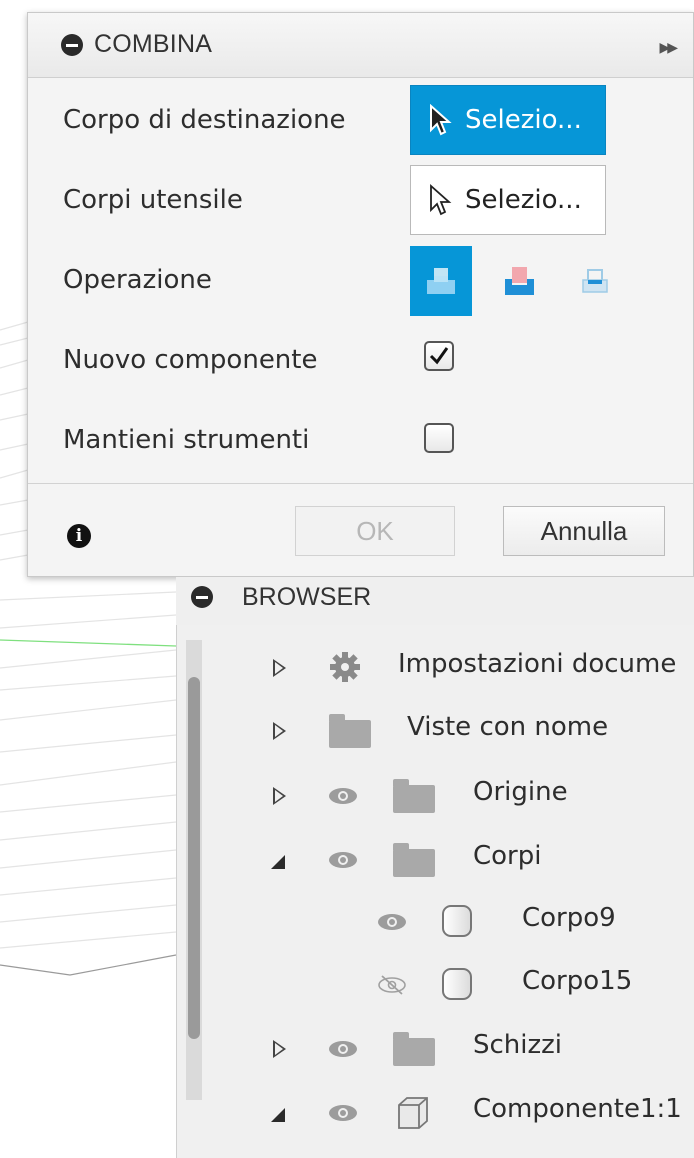  Describe the element at coordinates (360, 45) in the screenshot. I see `dialog-header: COMBINA ▶▶` at that location.